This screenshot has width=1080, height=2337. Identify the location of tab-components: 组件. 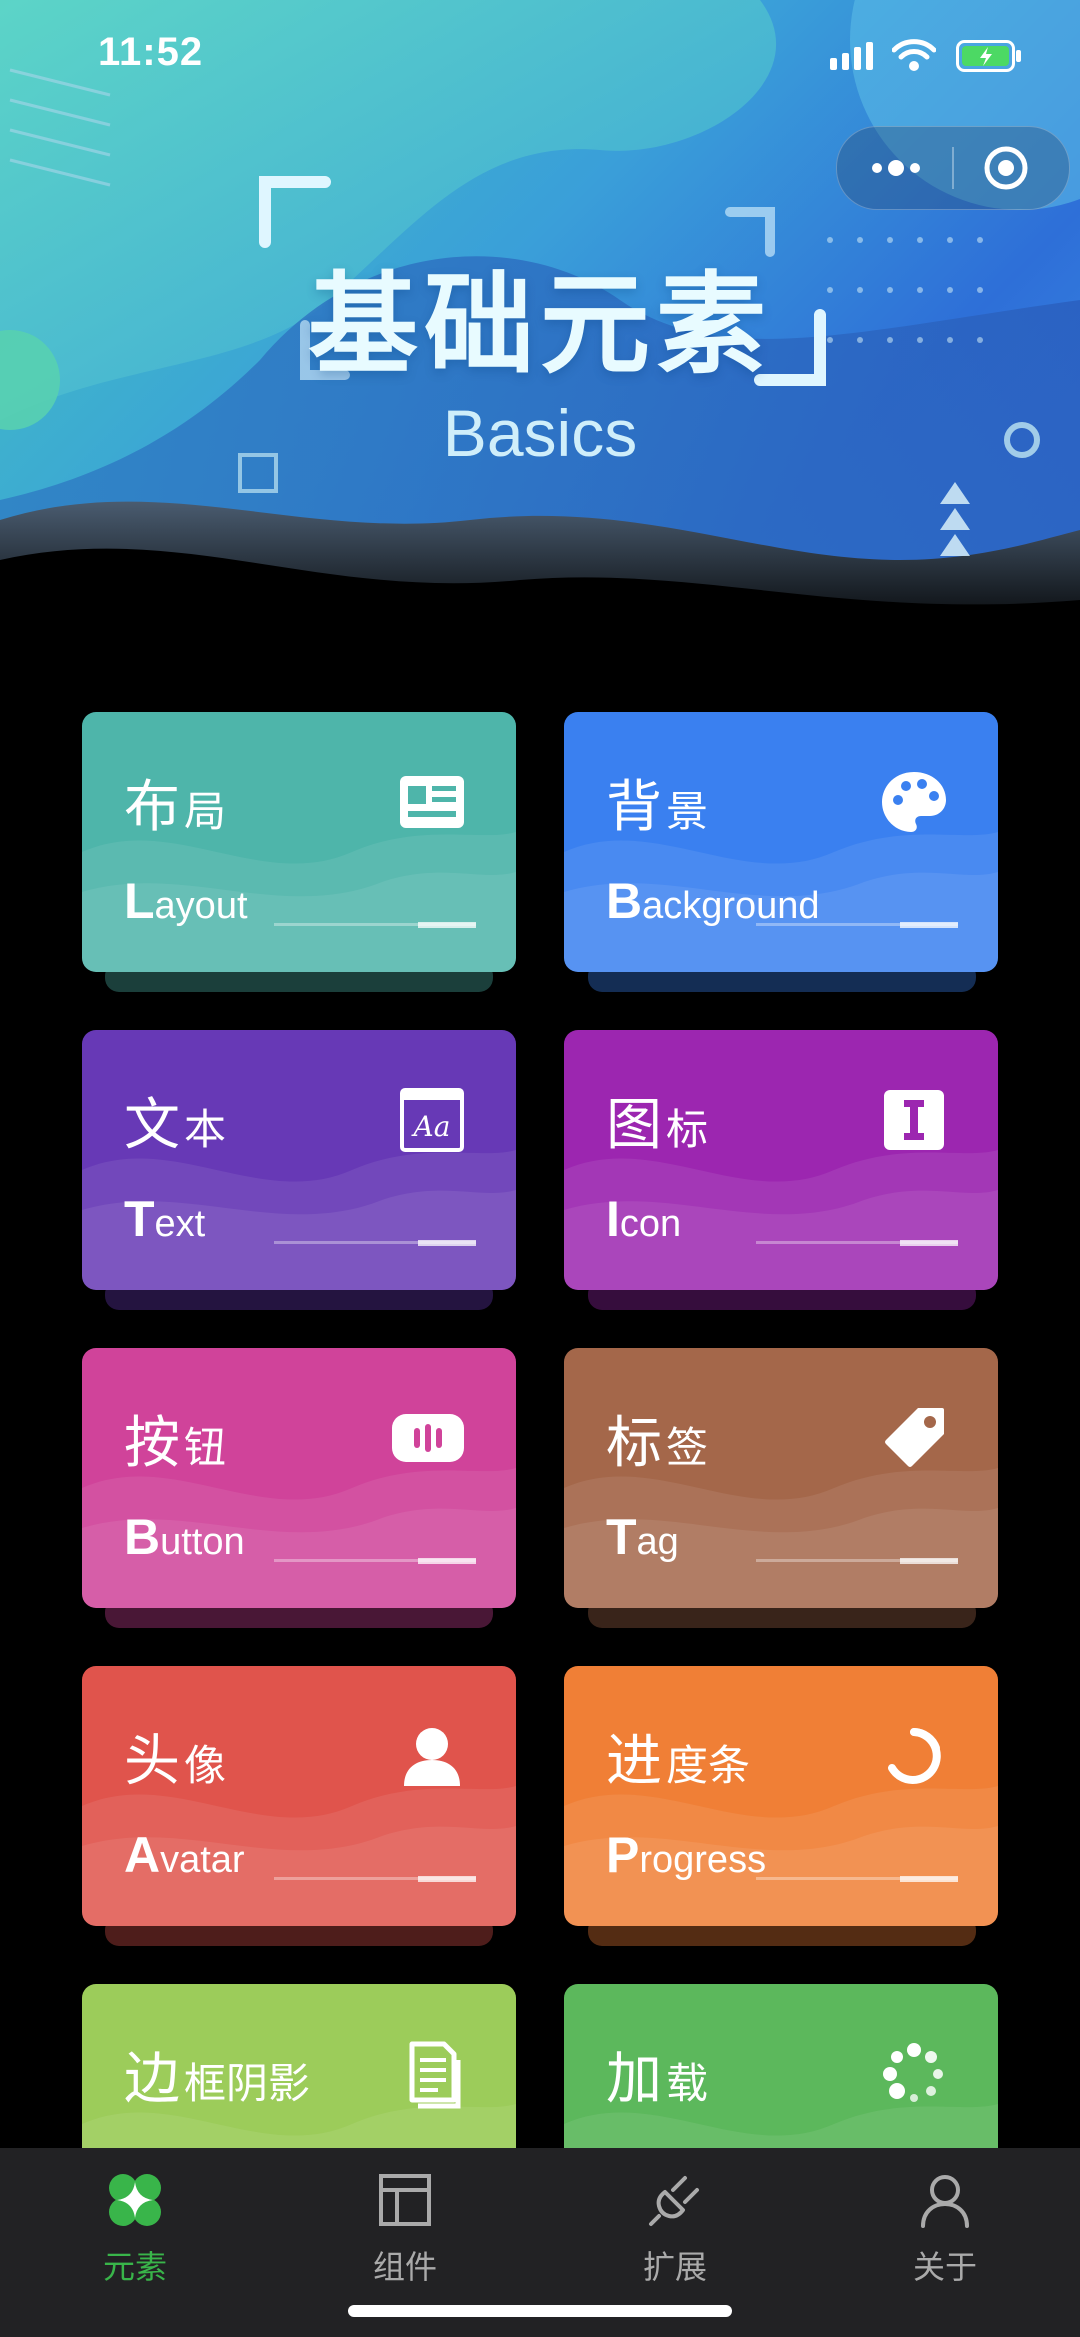
(405, 2233).